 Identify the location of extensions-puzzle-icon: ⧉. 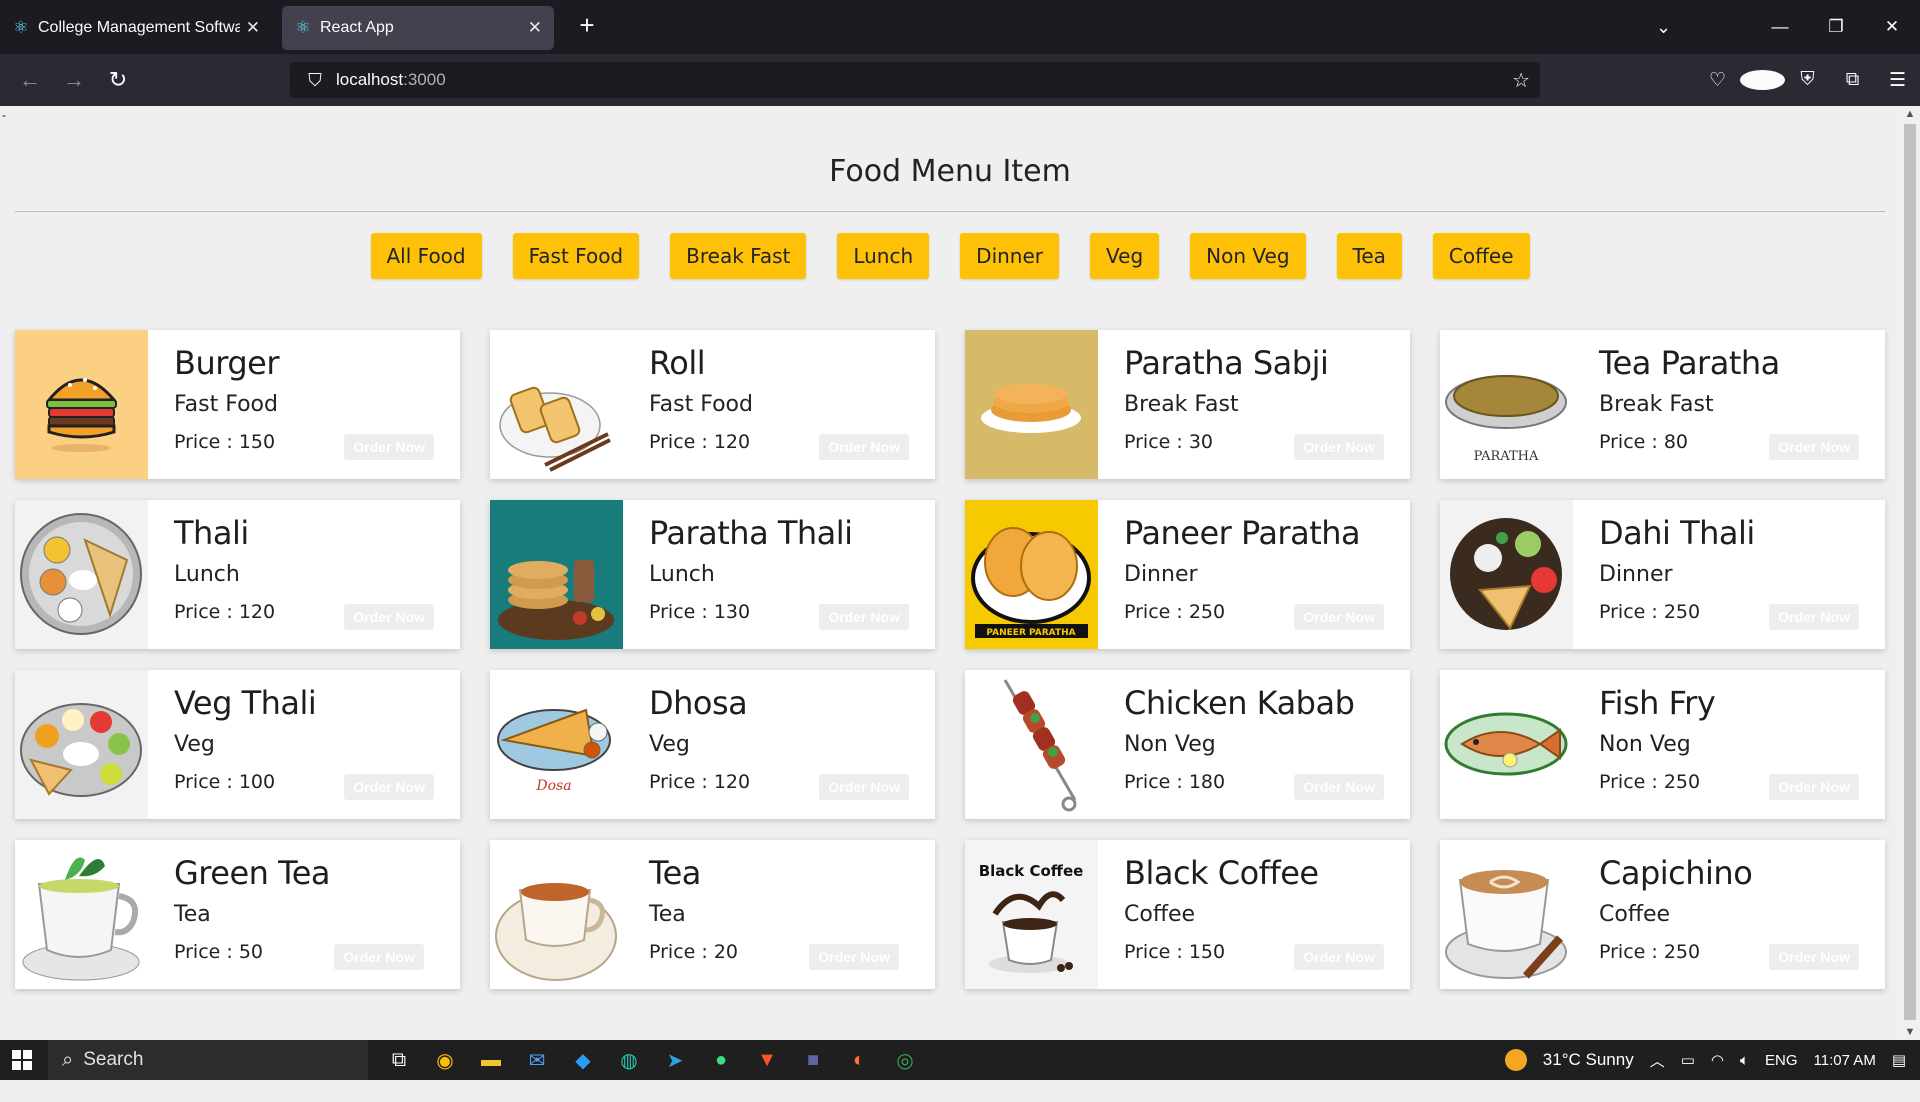
(1852, 80).